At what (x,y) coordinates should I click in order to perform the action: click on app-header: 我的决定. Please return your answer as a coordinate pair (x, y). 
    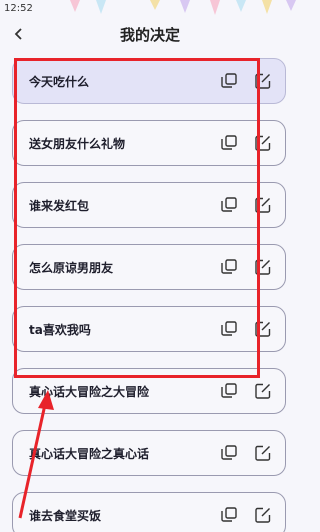
    Looking at the image, I should click on (150, 34).